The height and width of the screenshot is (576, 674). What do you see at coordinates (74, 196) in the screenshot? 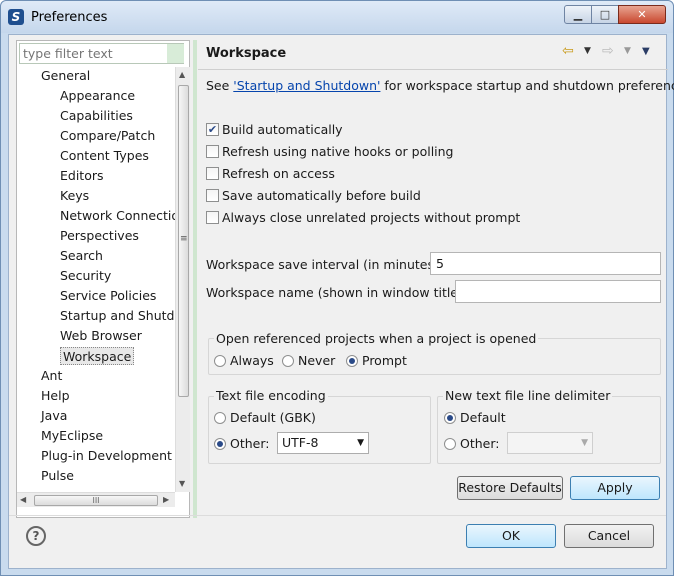
I see `tree-item-keys: Keys` at bounding box center [74, 196].